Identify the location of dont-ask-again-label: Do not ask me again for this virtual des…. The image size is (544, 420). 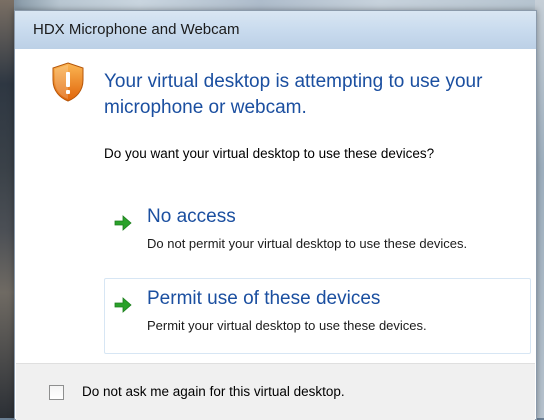
(213, 391).